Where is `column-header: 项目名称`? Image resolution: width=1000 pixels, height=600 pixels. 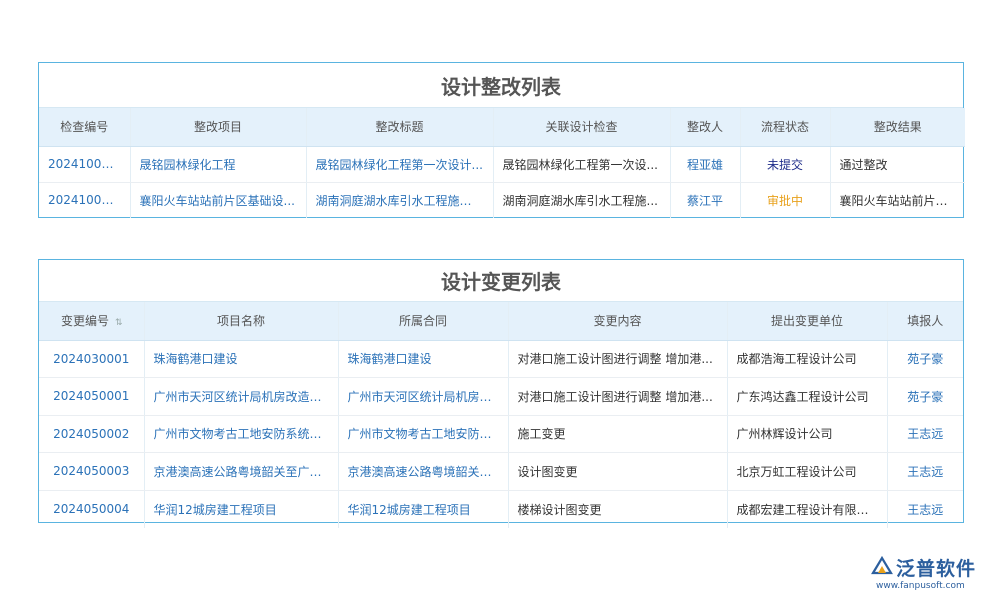 column-header: 项目名称 is located at coordinates (241, 321).